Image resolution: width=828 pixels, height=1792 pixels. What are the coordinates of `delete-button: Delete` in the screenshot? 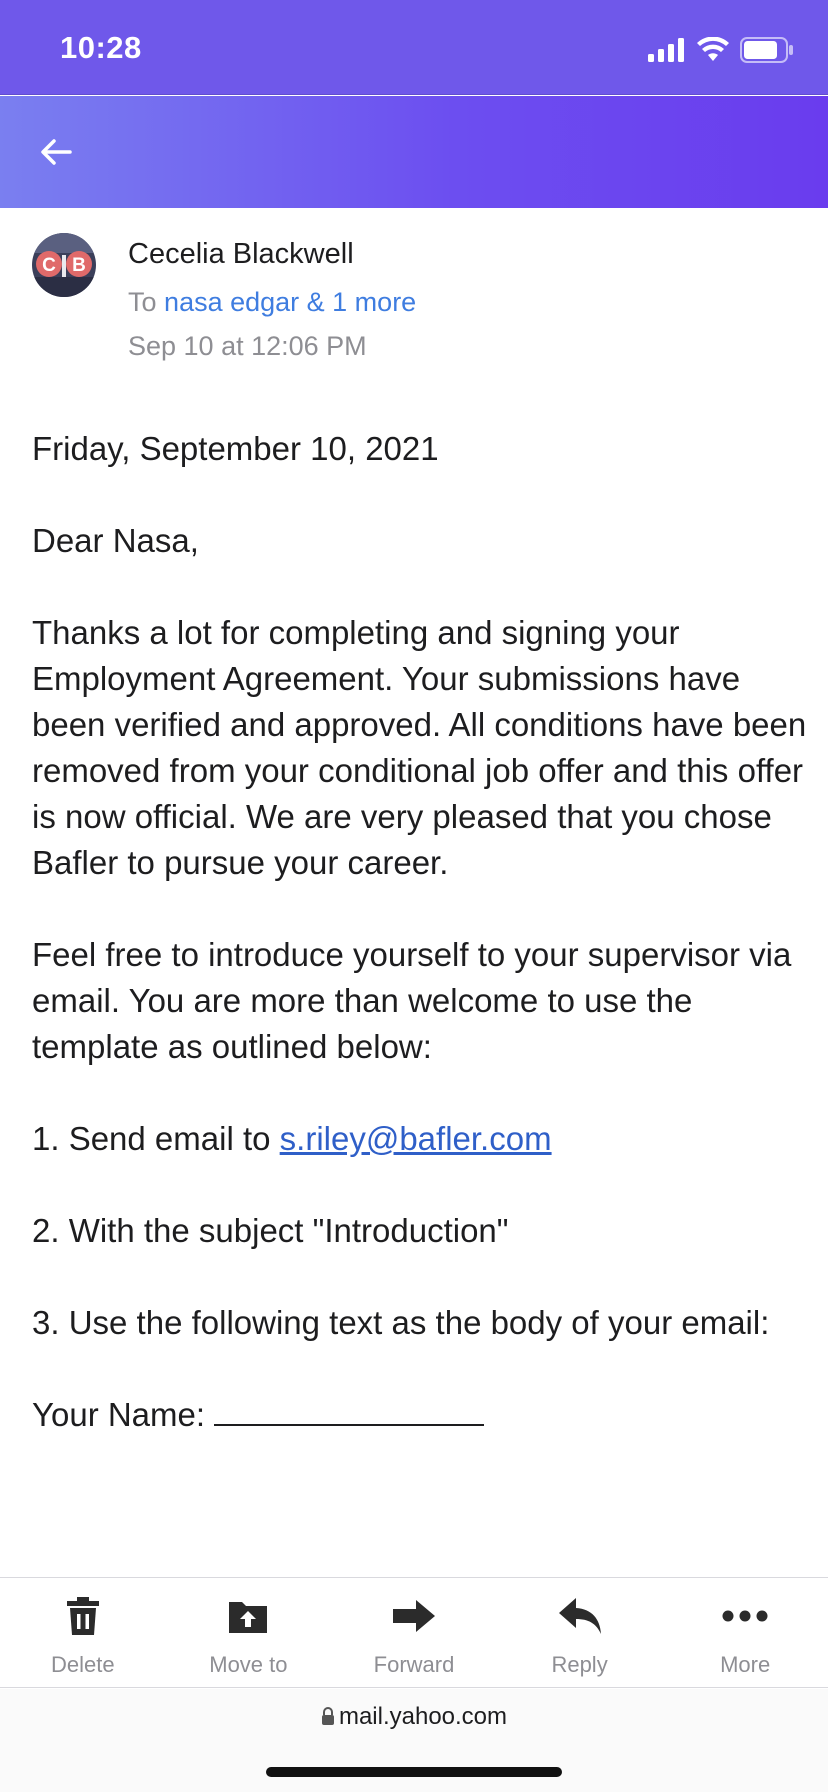 It's located at (83, 1632).